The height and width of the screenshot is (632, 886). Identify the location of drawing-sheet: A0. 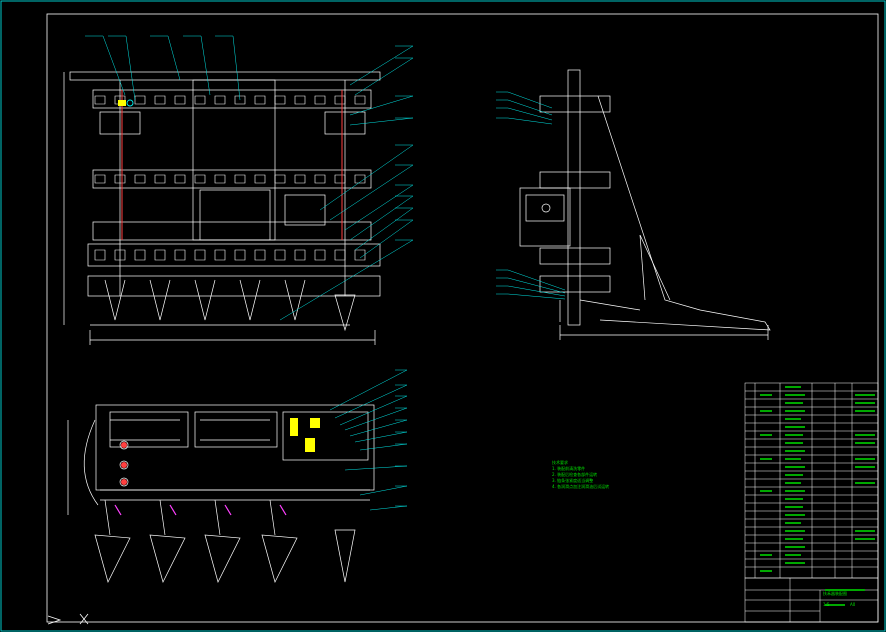
(853, 604).